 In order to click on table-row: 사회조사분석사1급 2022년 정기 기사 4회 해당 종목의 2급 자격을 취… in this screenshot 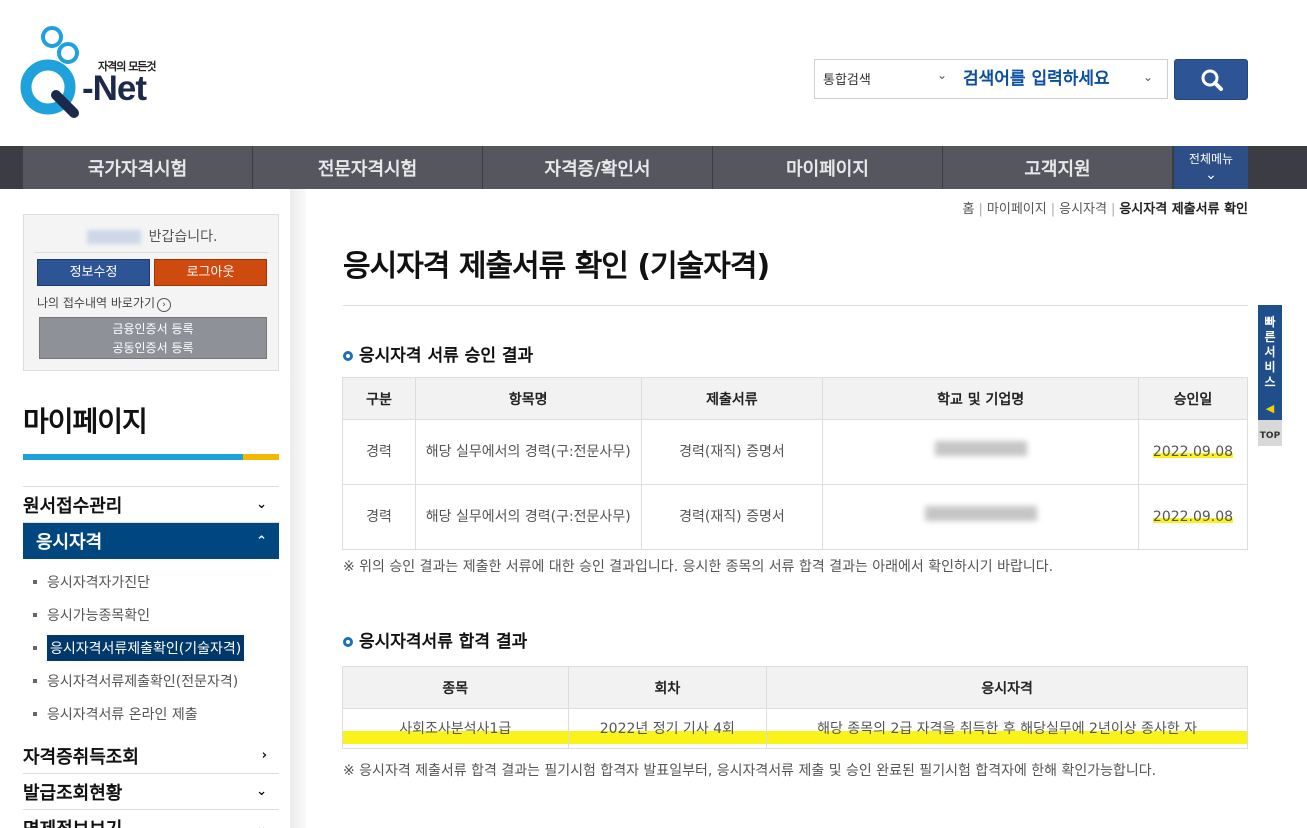, I will do `click(795, 728)`.